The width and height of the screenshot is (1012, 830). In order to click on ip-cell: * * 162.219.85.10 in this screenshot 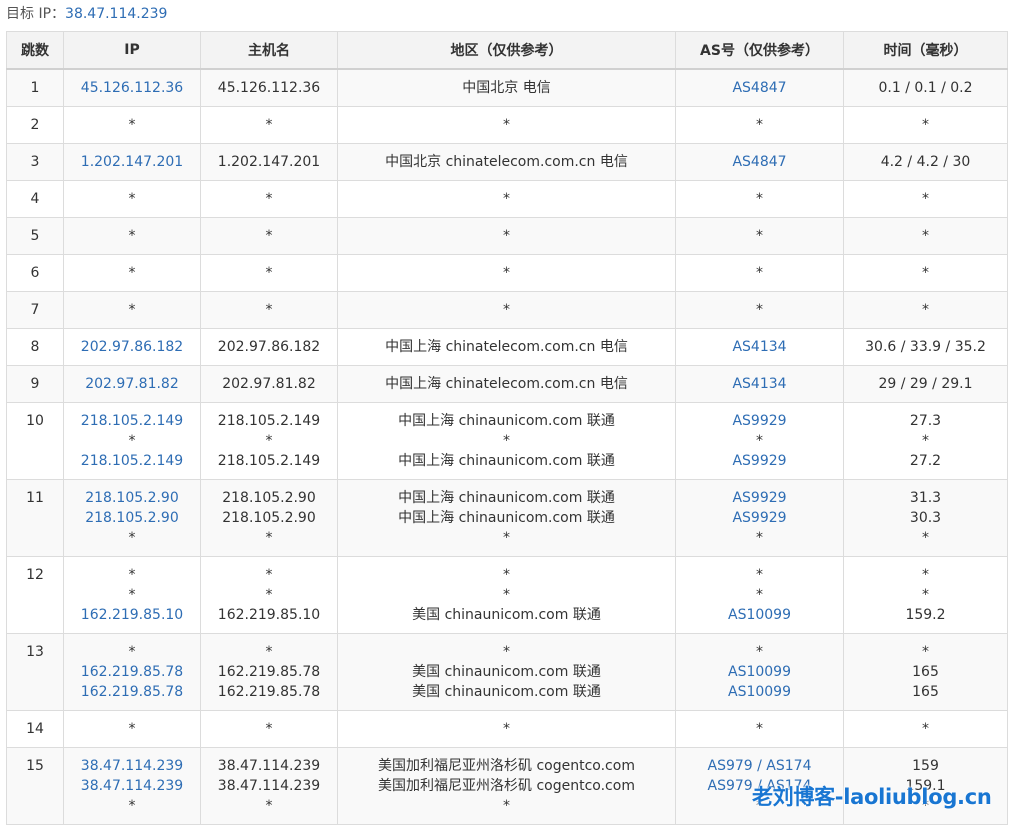, I will do `click(132, 595)`.